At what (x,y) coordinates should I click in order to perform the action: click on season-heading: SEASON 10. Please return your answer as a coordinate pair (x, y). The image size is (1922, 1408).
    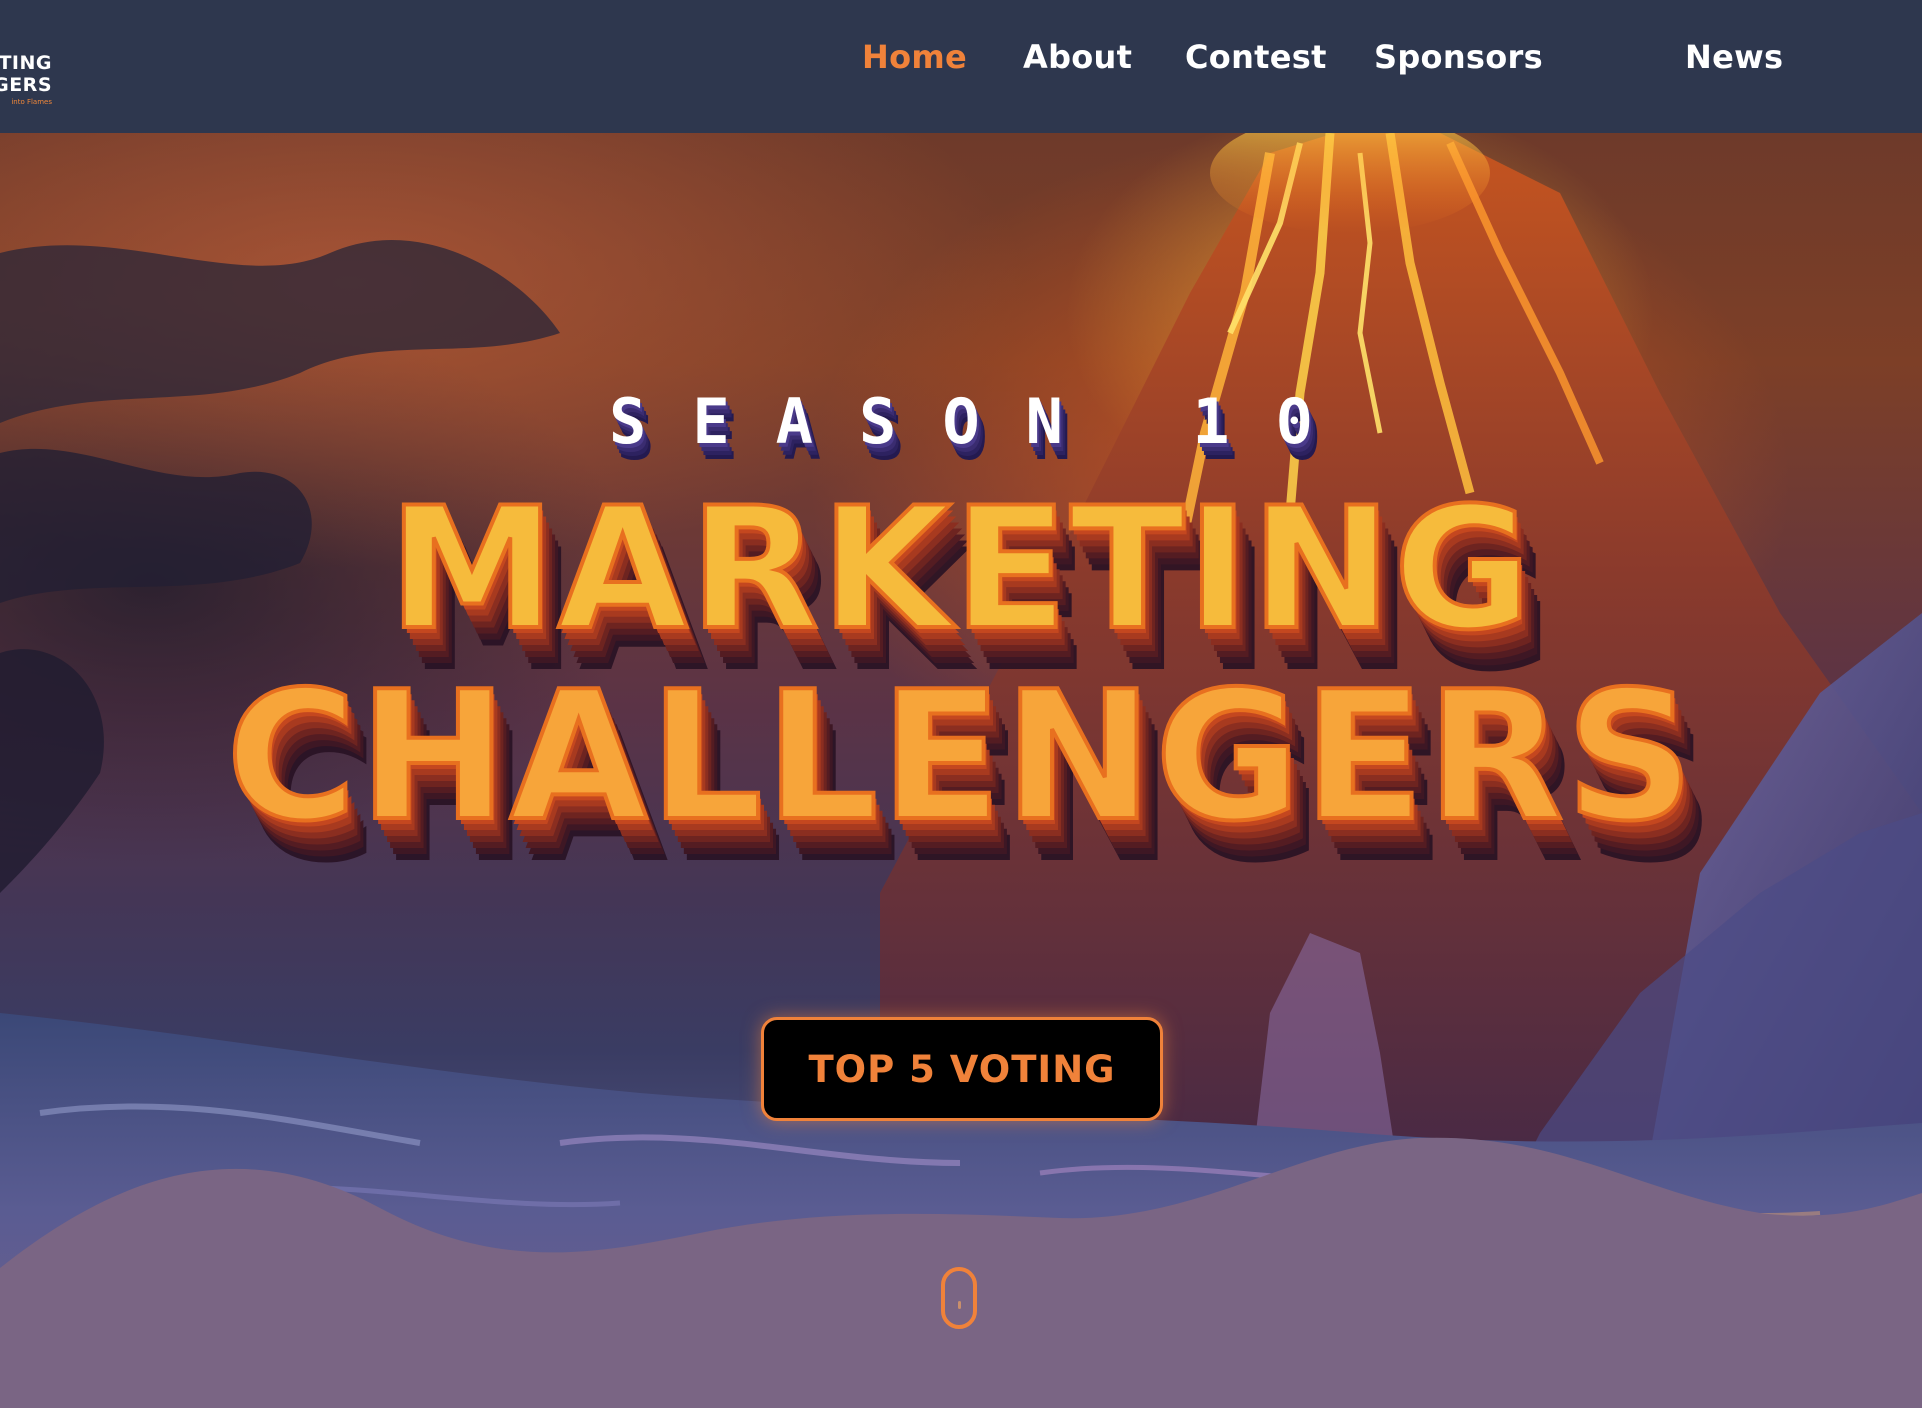
    Looking at the image, I should click on (984, 421).